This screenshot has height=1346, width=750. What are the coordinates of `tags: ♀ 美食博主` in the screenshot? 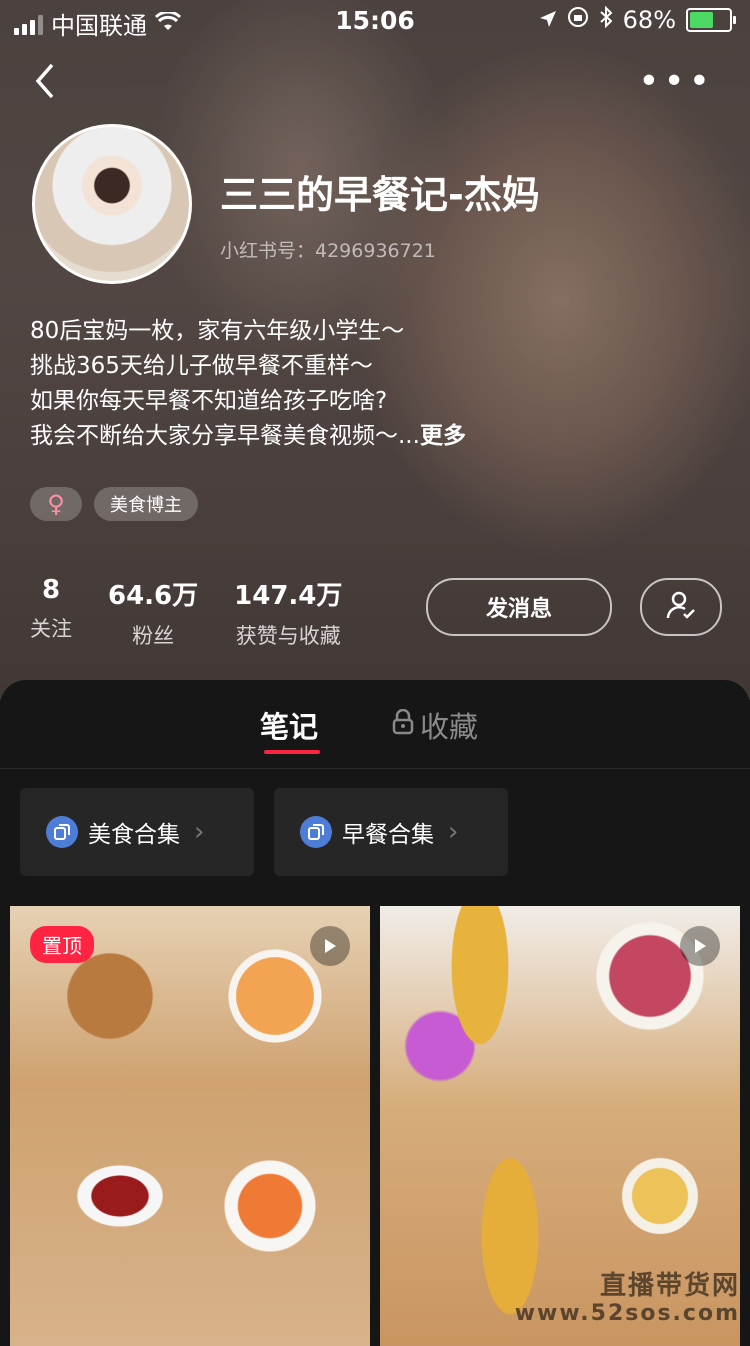 It's located at (114, 504).